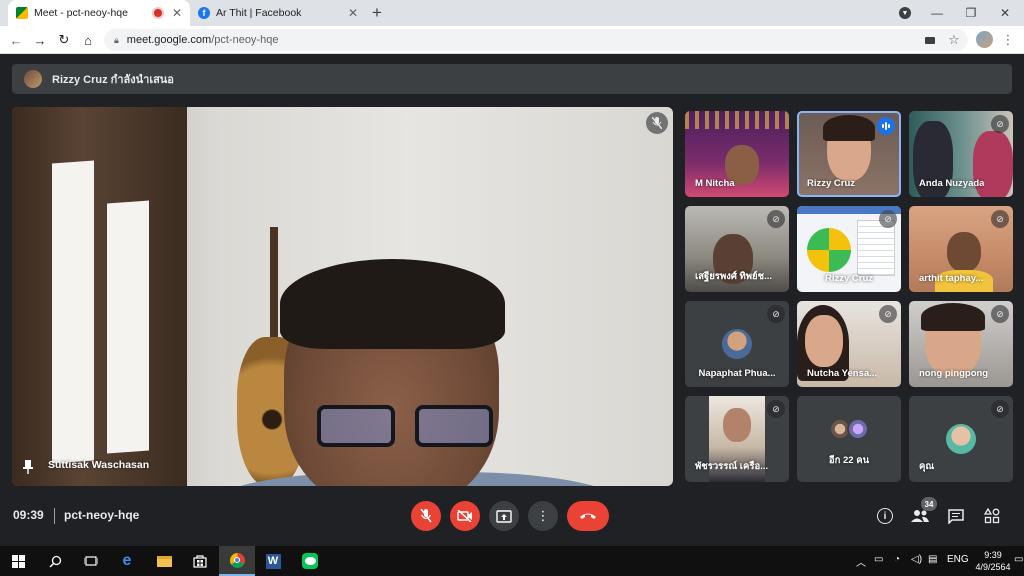  Describe the element at coordinates (927, 466) in the screenshot. I see `participant-name: คุณ` at that location.